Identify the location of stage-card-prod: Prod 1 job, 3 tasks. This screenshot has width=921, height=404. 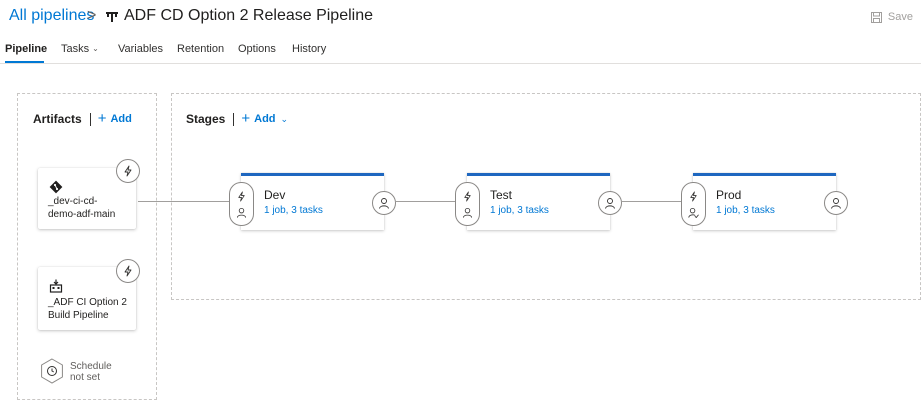
(764, 201).